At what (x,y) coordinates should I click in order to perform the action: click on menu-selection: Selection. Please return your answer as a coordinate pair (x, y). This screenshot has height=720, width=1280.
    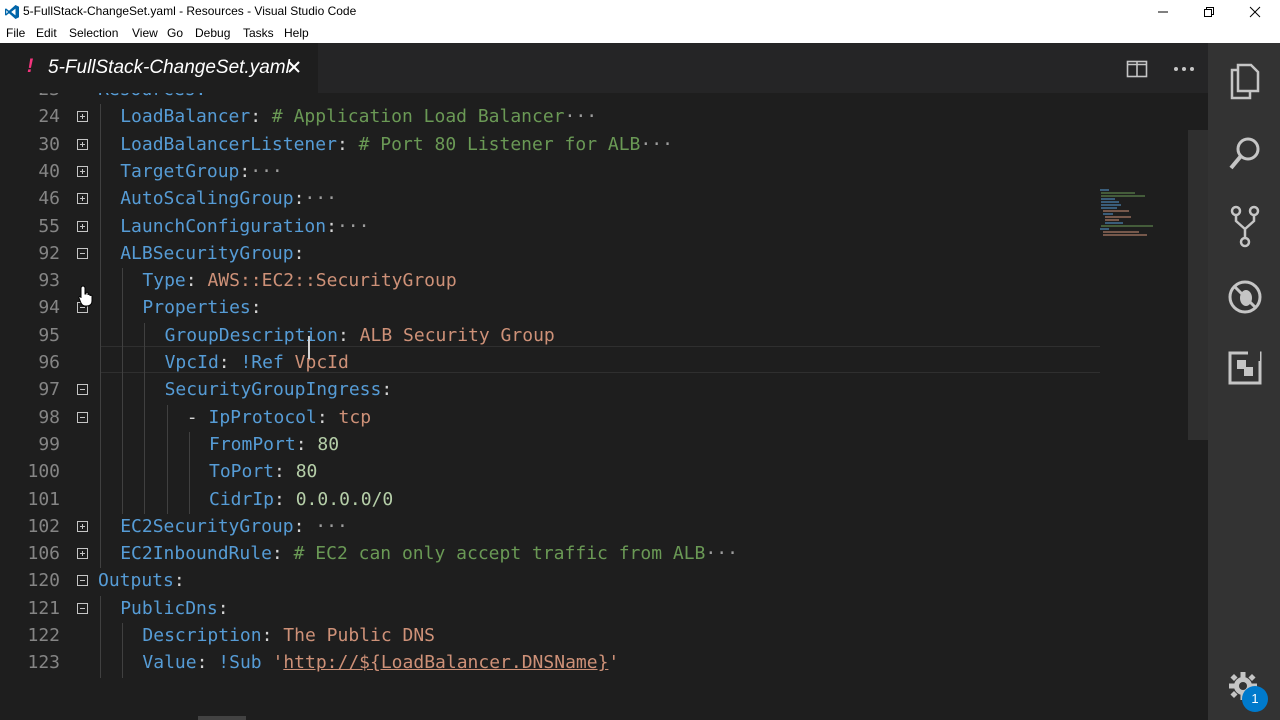
    Looking at the image, I should click on (93, 33).